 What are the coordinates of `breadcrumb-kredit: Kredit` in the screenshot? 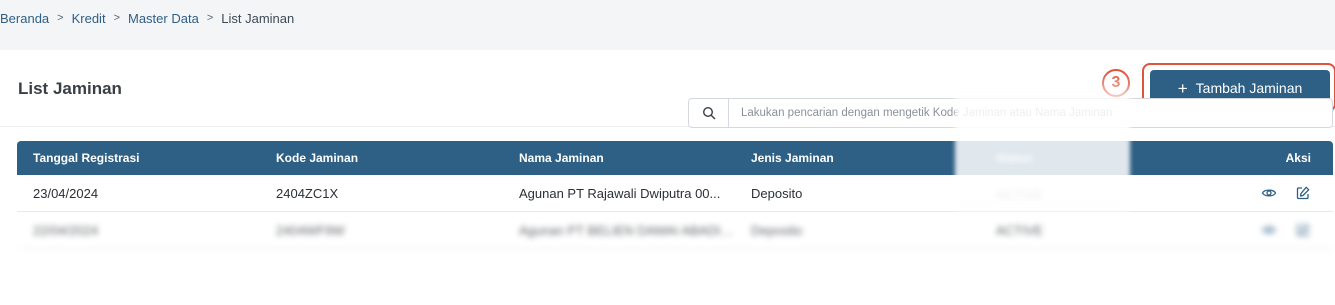 It's located at (89, 18).